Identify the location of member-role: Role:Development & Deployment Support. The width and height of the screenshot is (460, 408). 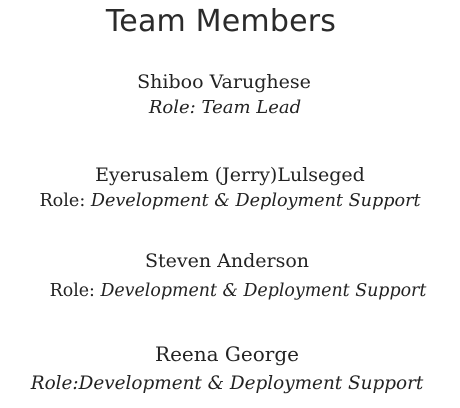
(228, 384).